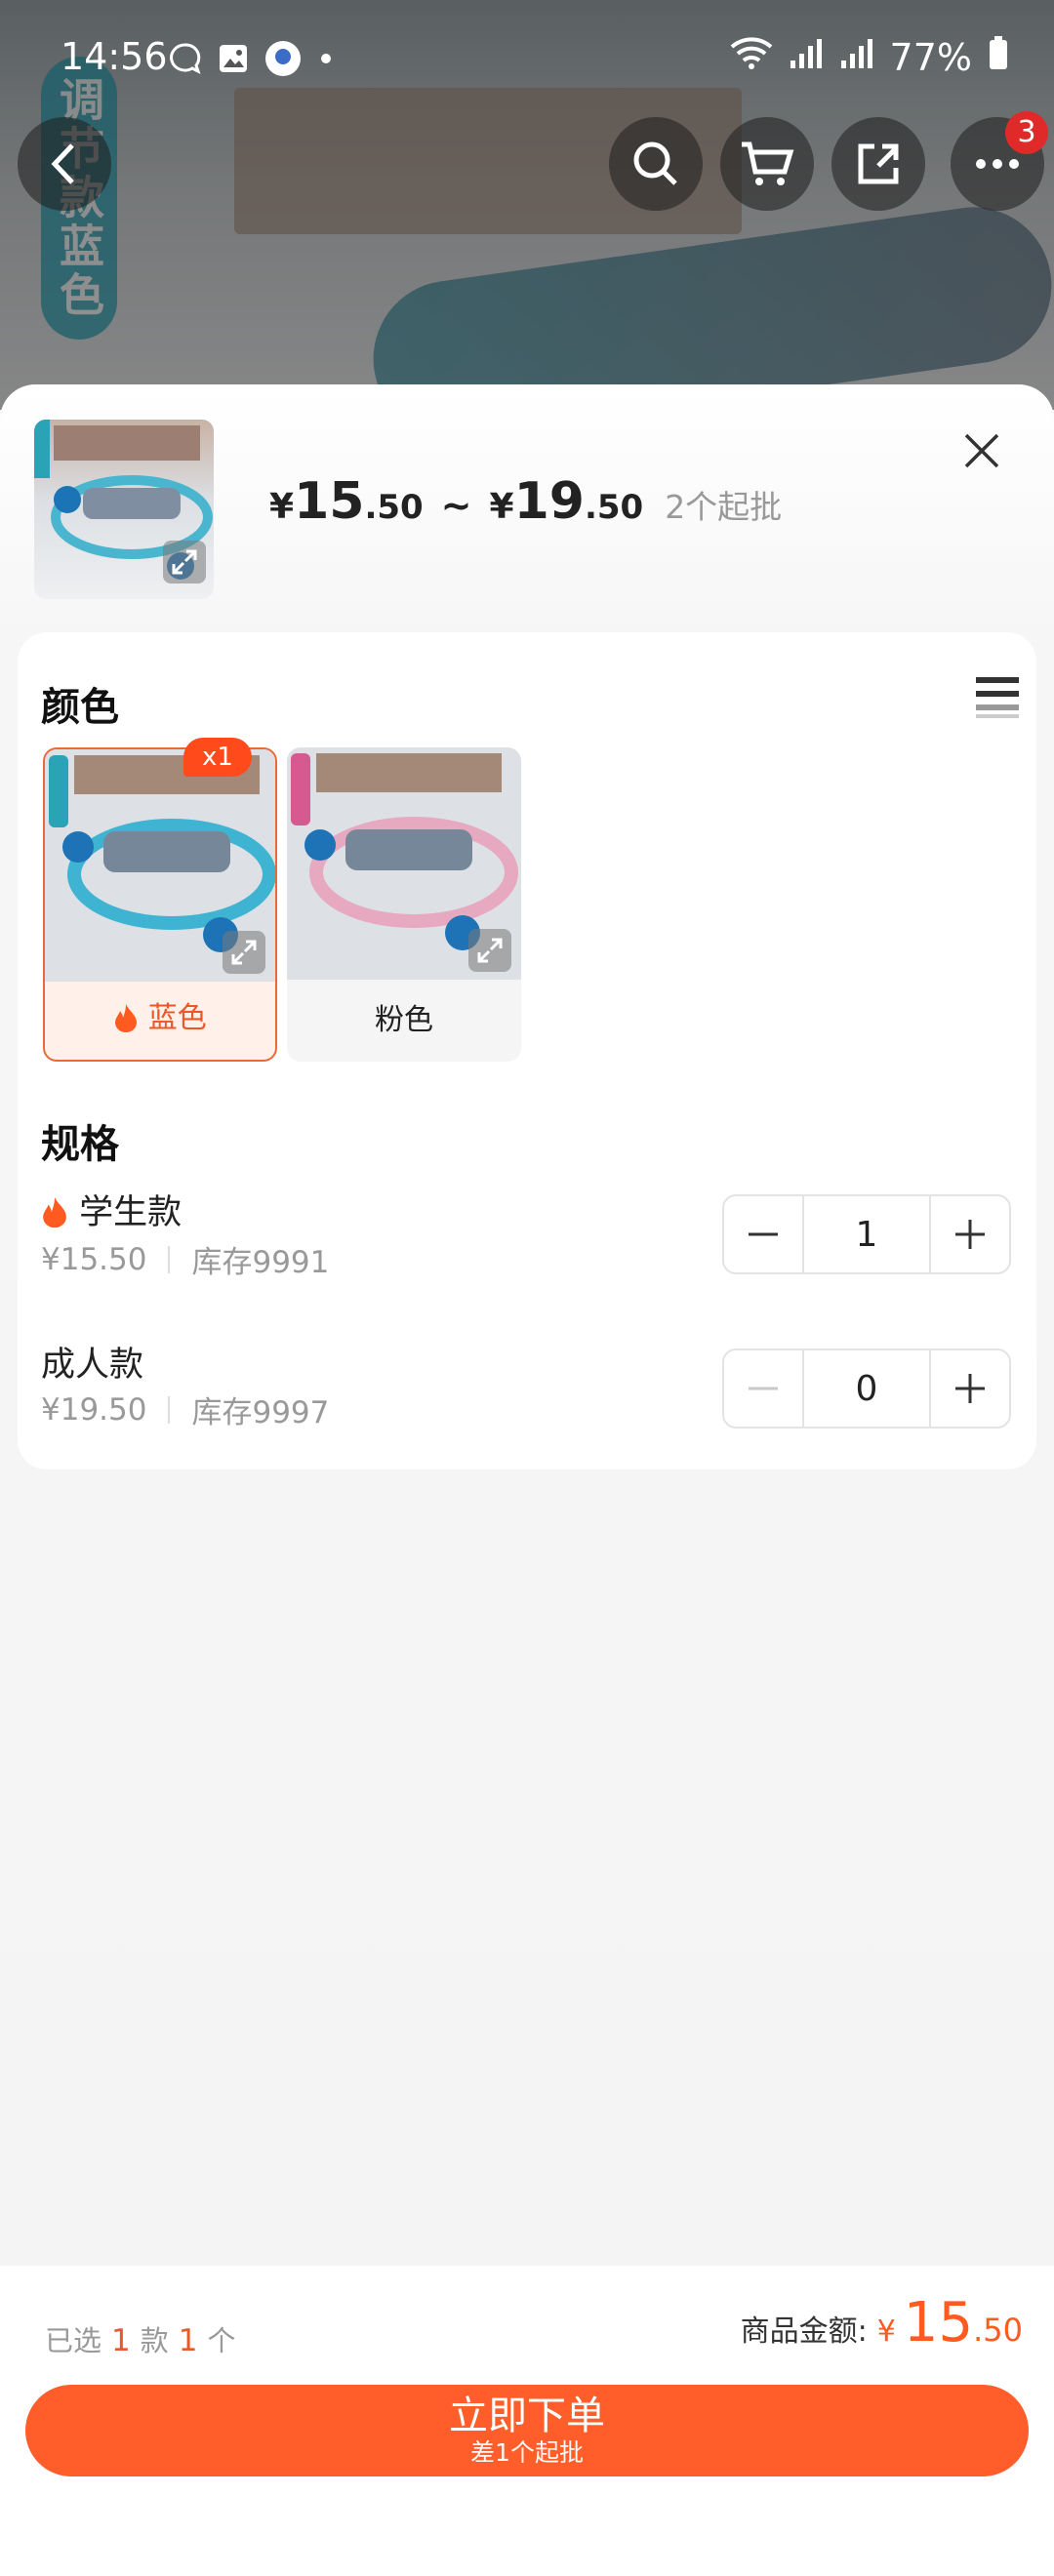  What do you see at coordinates (329, 501) in the screenshot?
I see `price-low-integer: 15` at bounding box center [329, 501].